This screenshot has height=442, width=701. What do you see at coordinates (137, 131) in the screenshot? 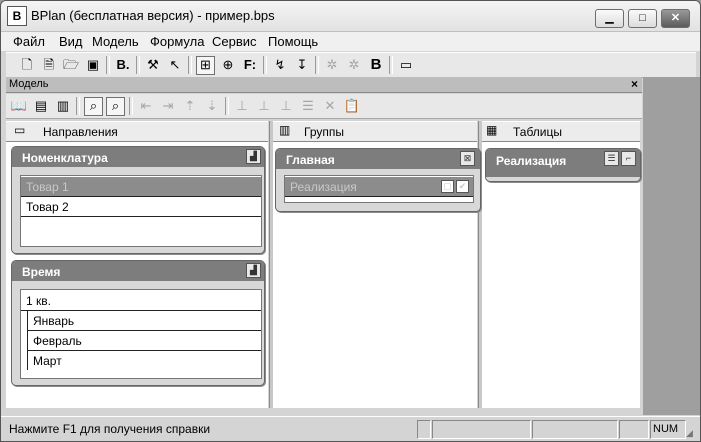
I see `directions-header: ▭ Направления` at bounding box center [137, 131].